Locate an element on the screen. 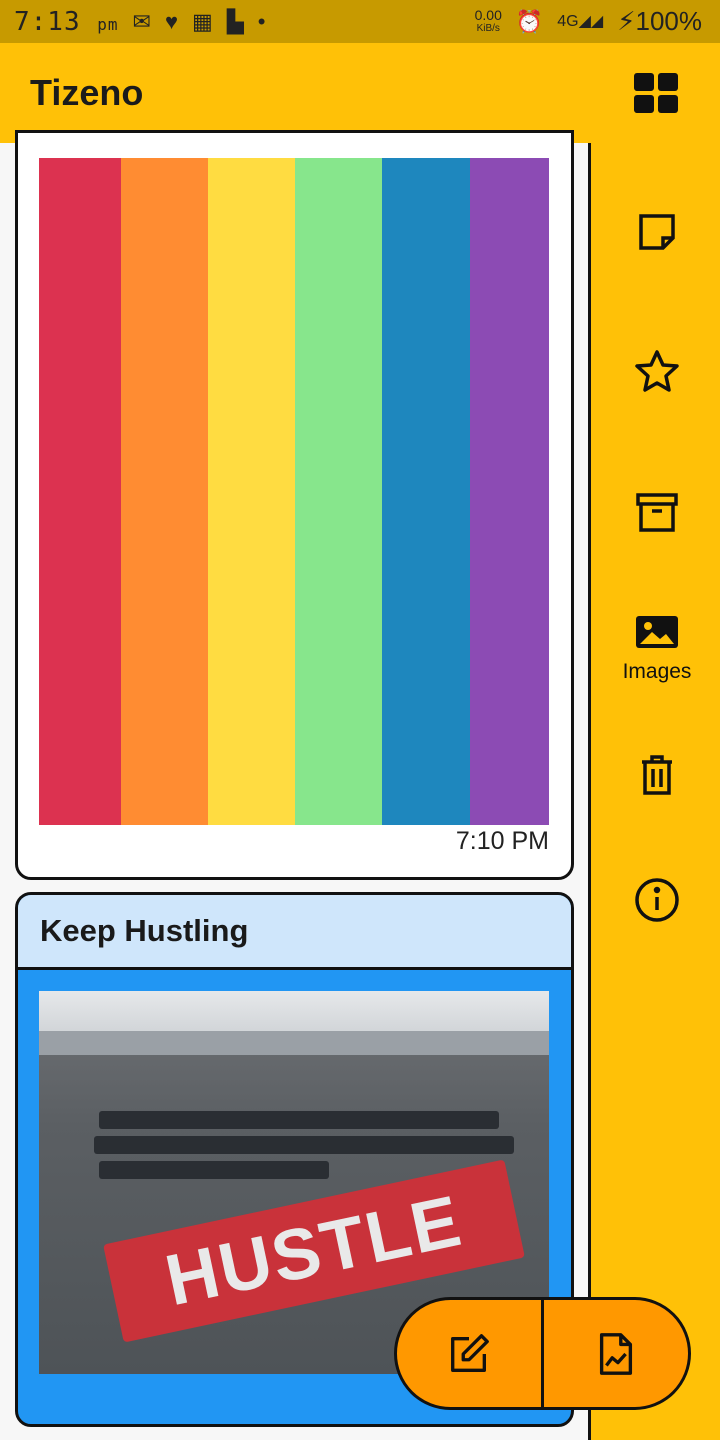 Image resolution: width=720 pixels, height=1440 pixels. info-icon is located at coordinates (657, 900).